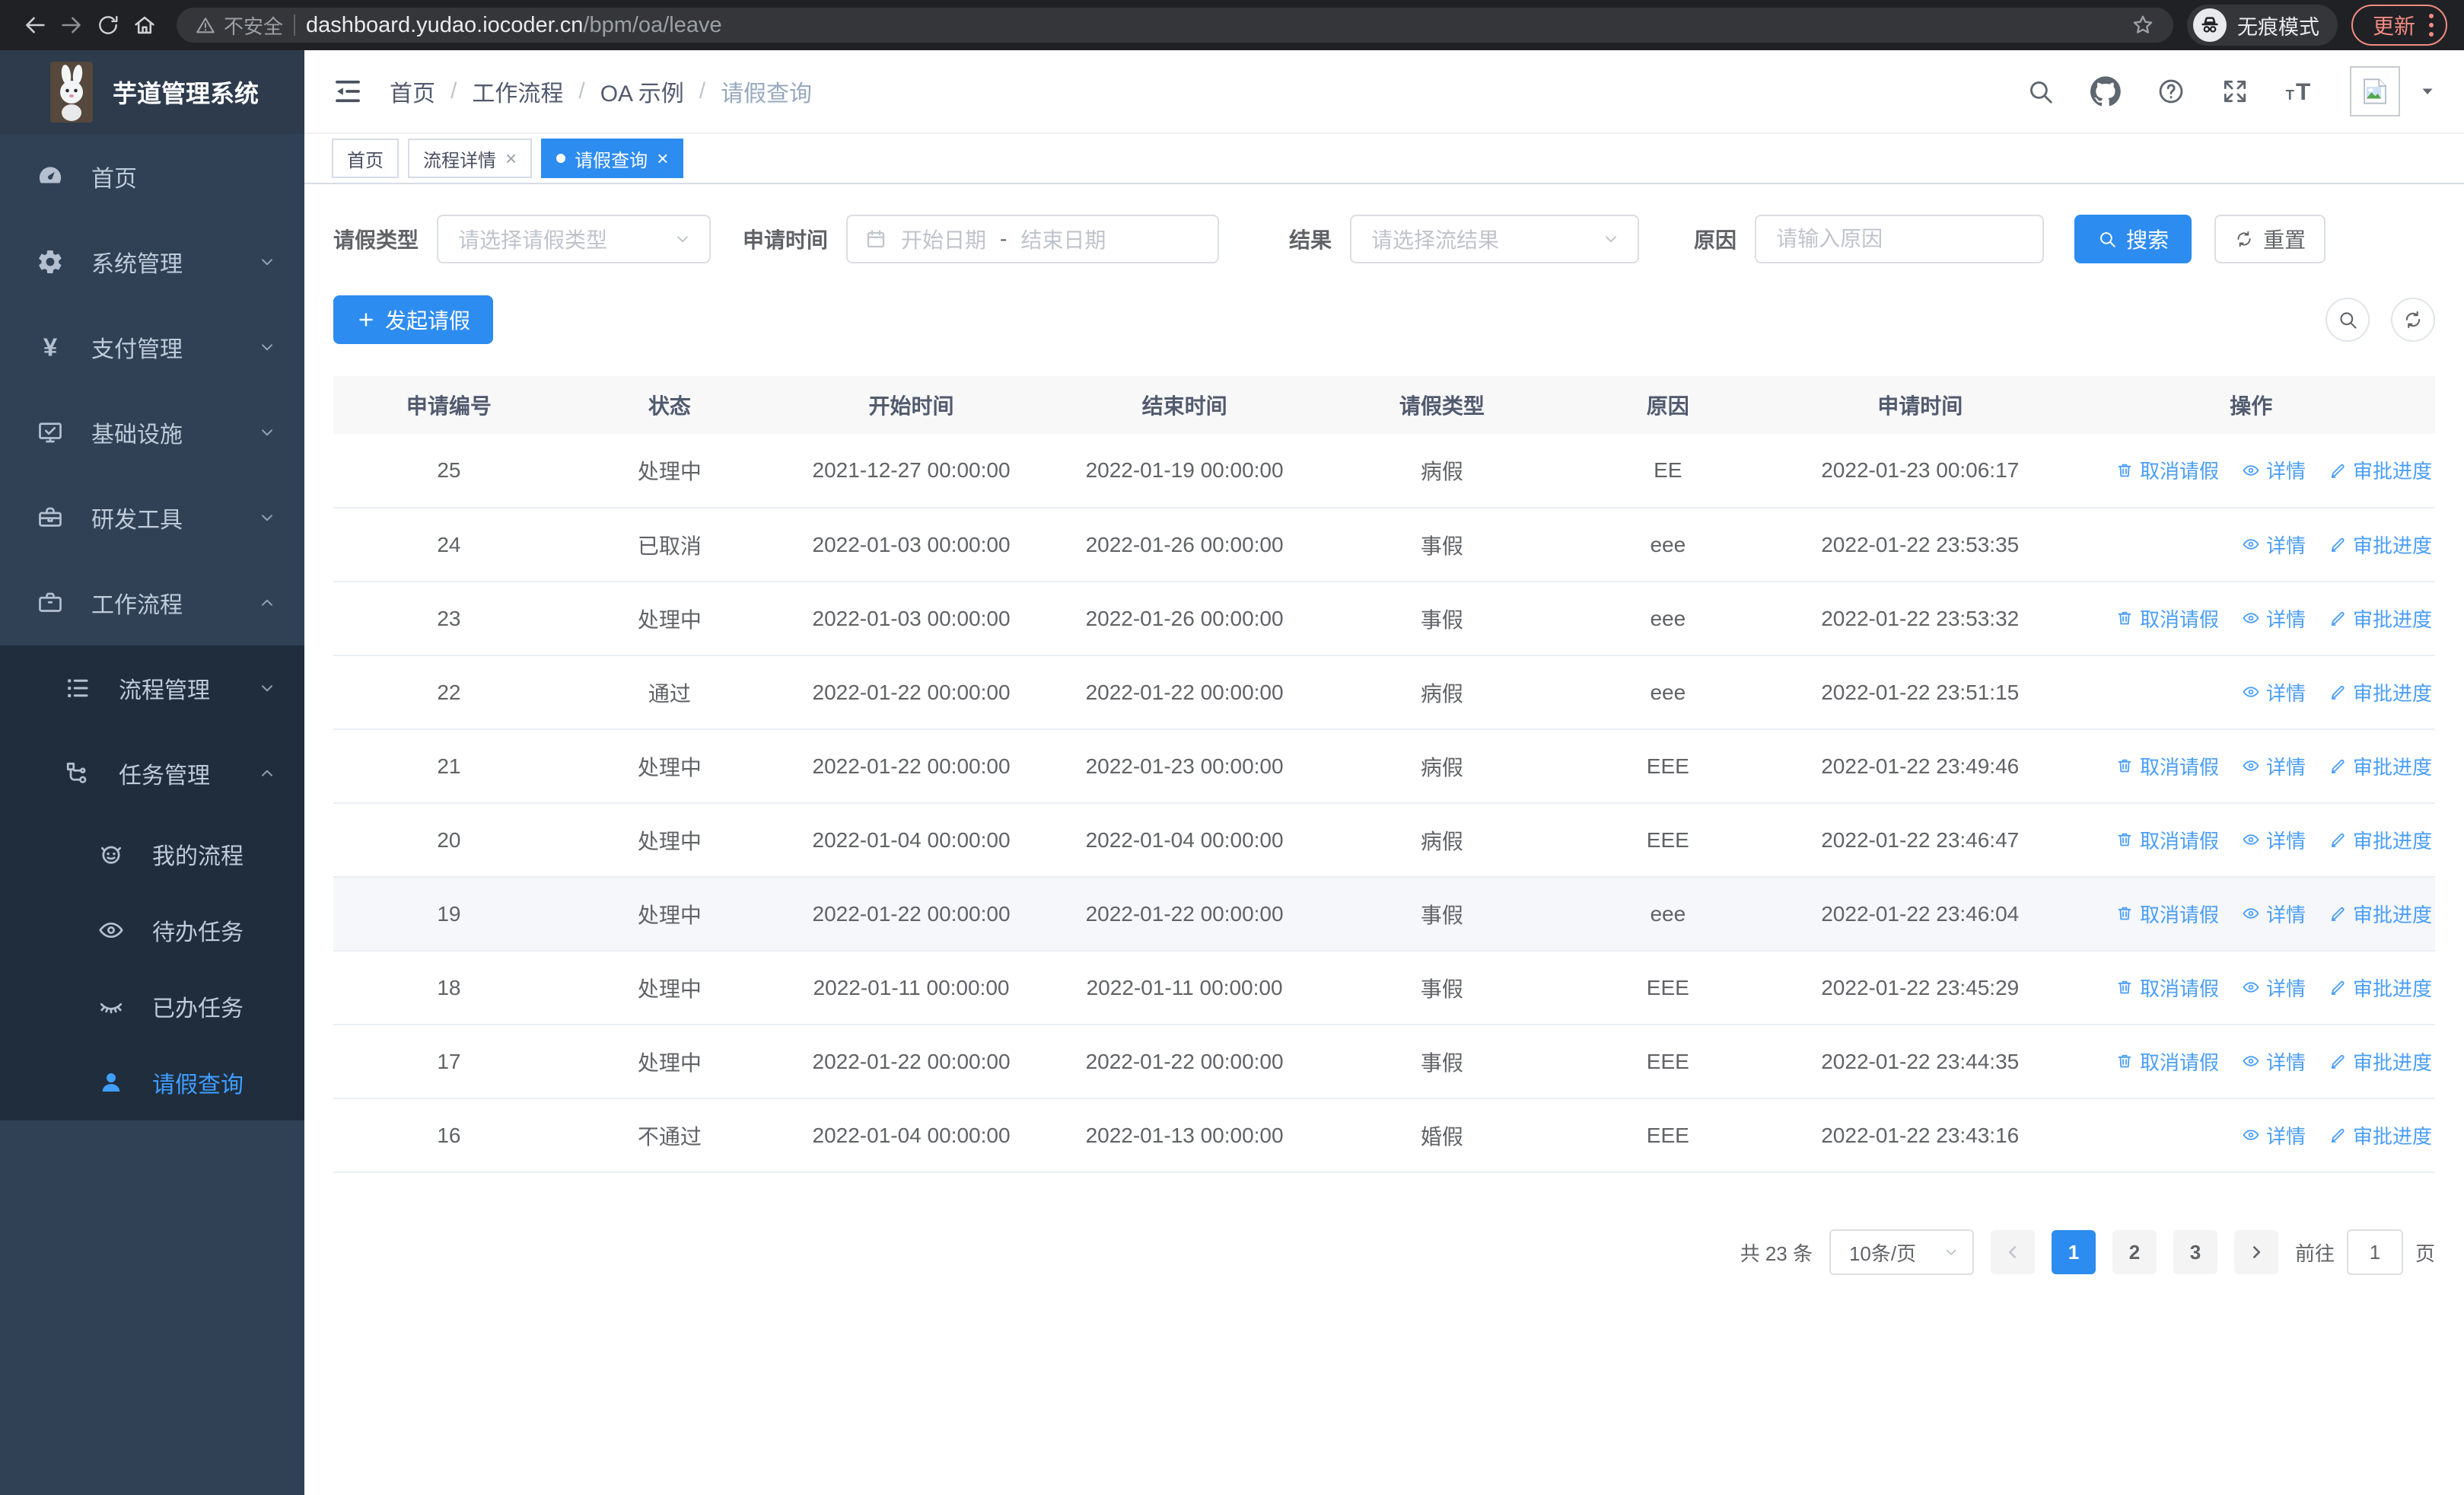  I want to click on browser-back-button, so click(35, 25).